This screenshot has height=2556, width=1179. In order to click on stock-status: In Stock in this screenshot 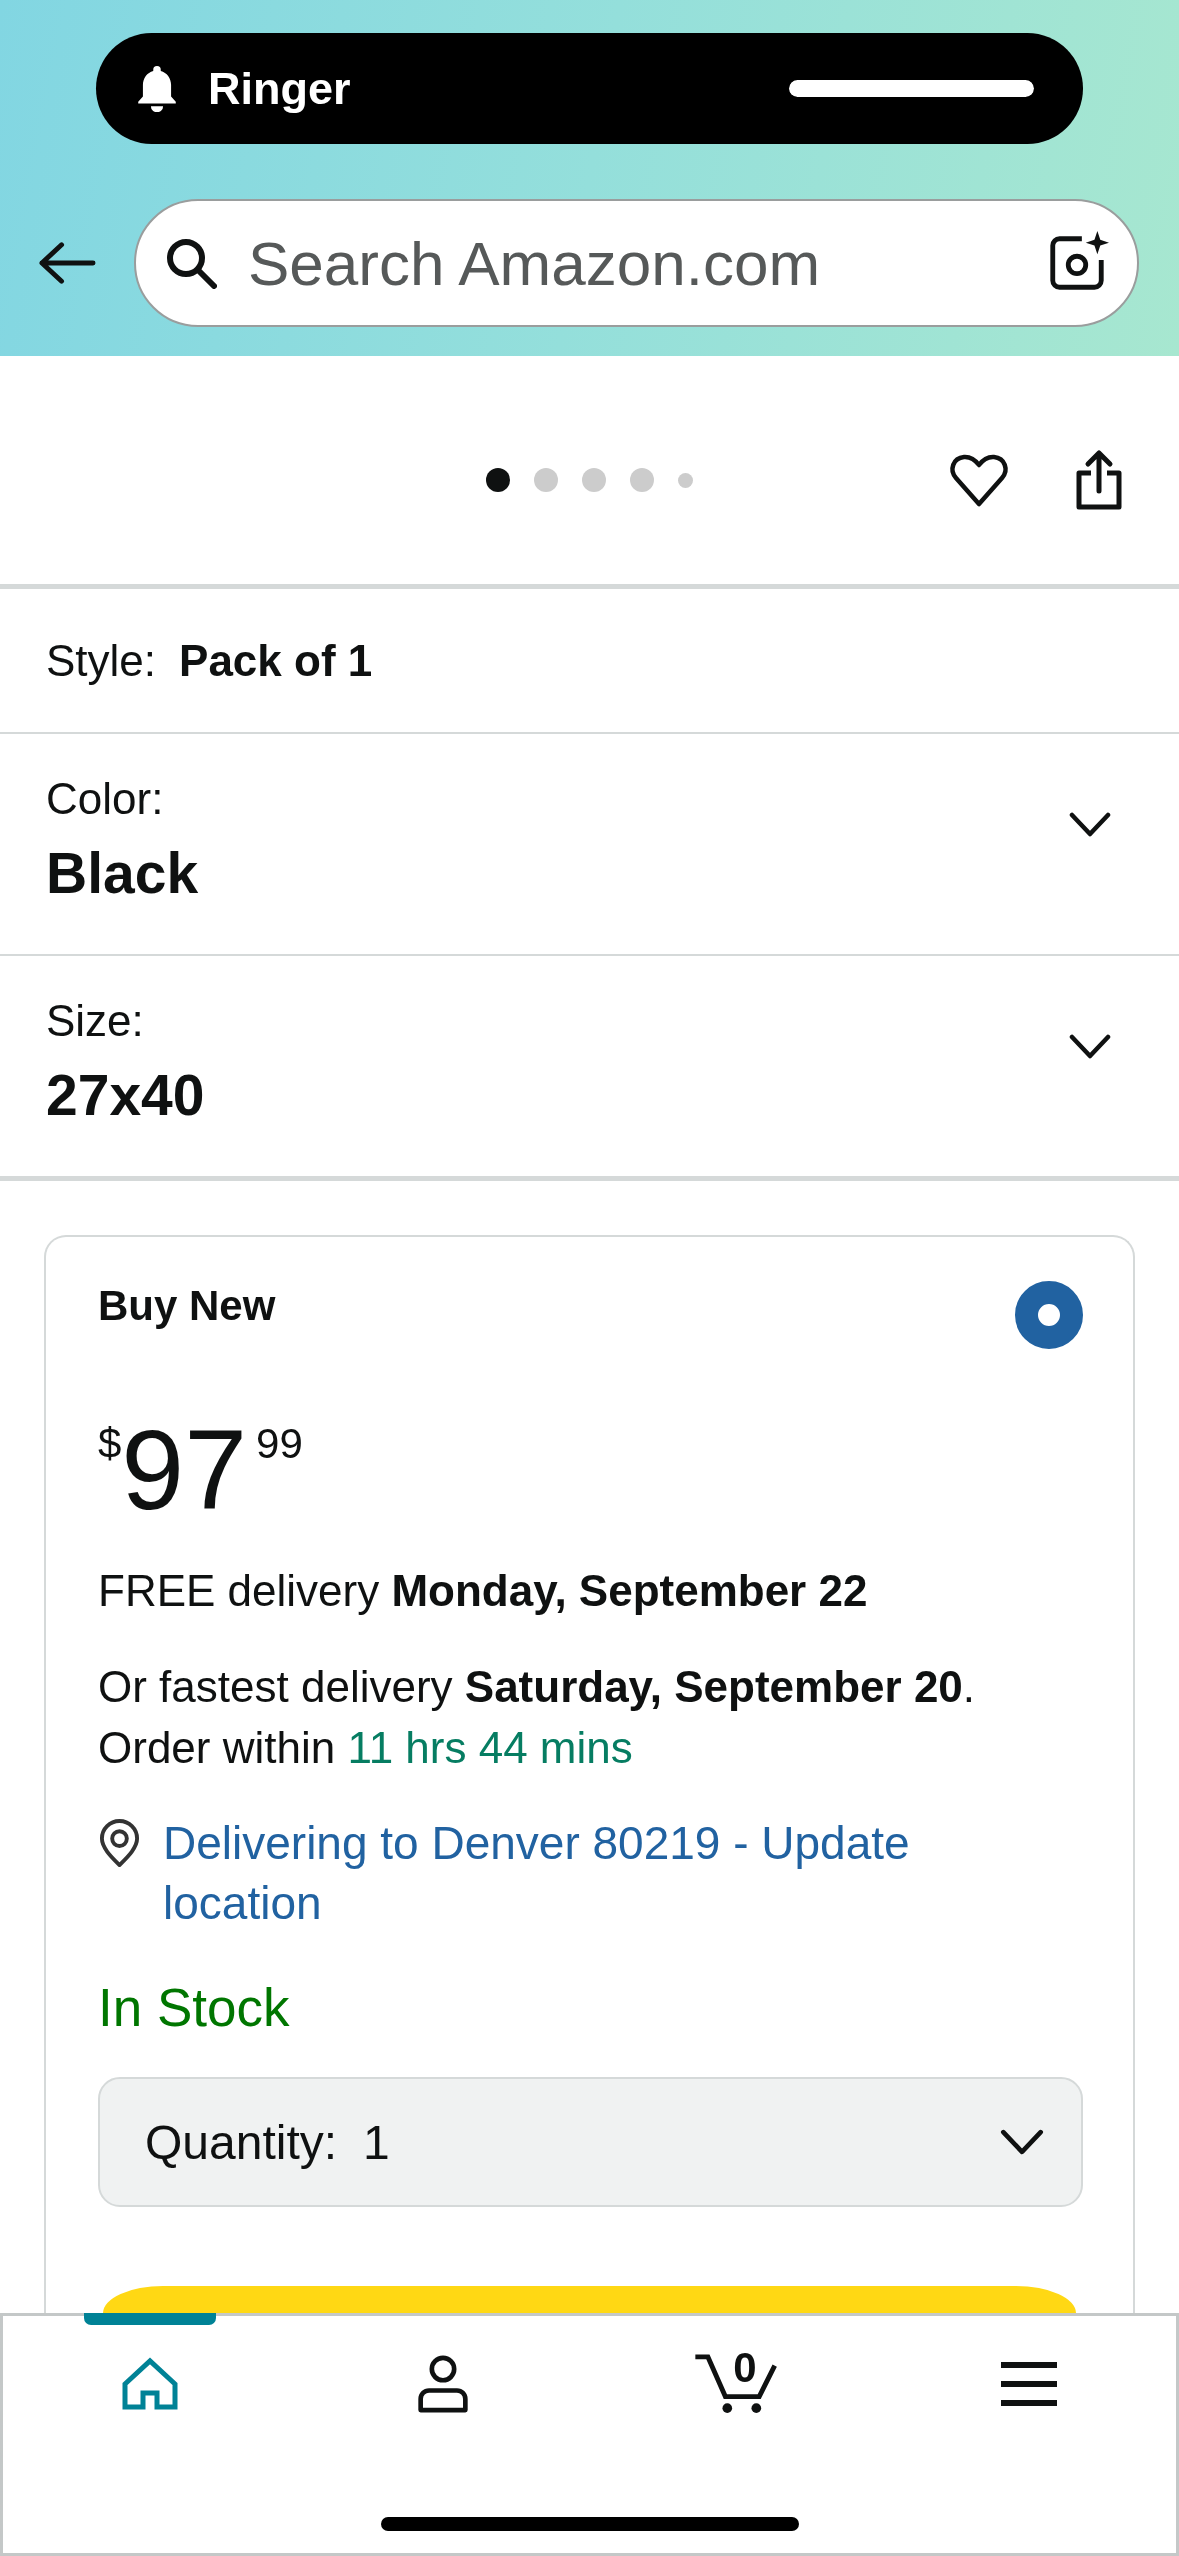, I will do `click(194, 2008)`.